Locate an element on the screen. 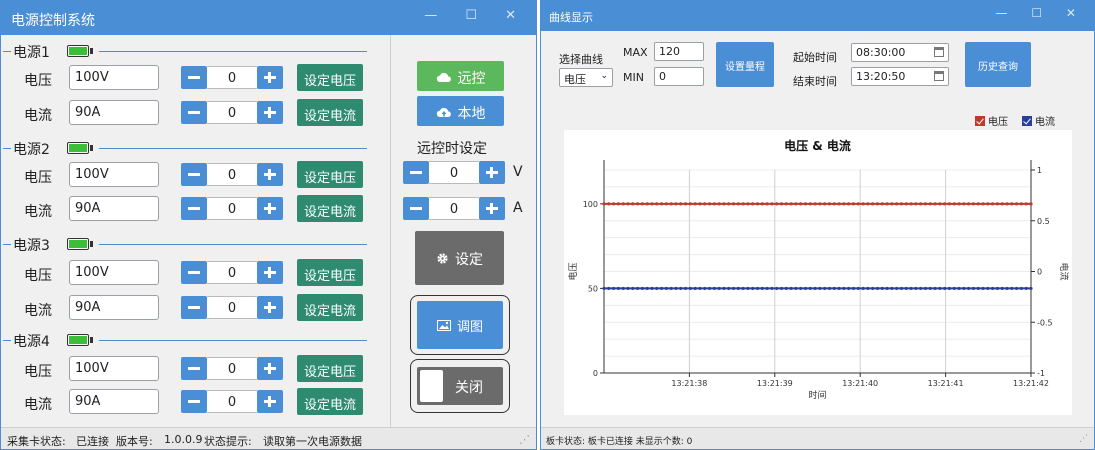 The height and width of the screenshot is (450, 1095). current-row: 电流 90A 0 设定电流 is located at coordinates (191, 308).